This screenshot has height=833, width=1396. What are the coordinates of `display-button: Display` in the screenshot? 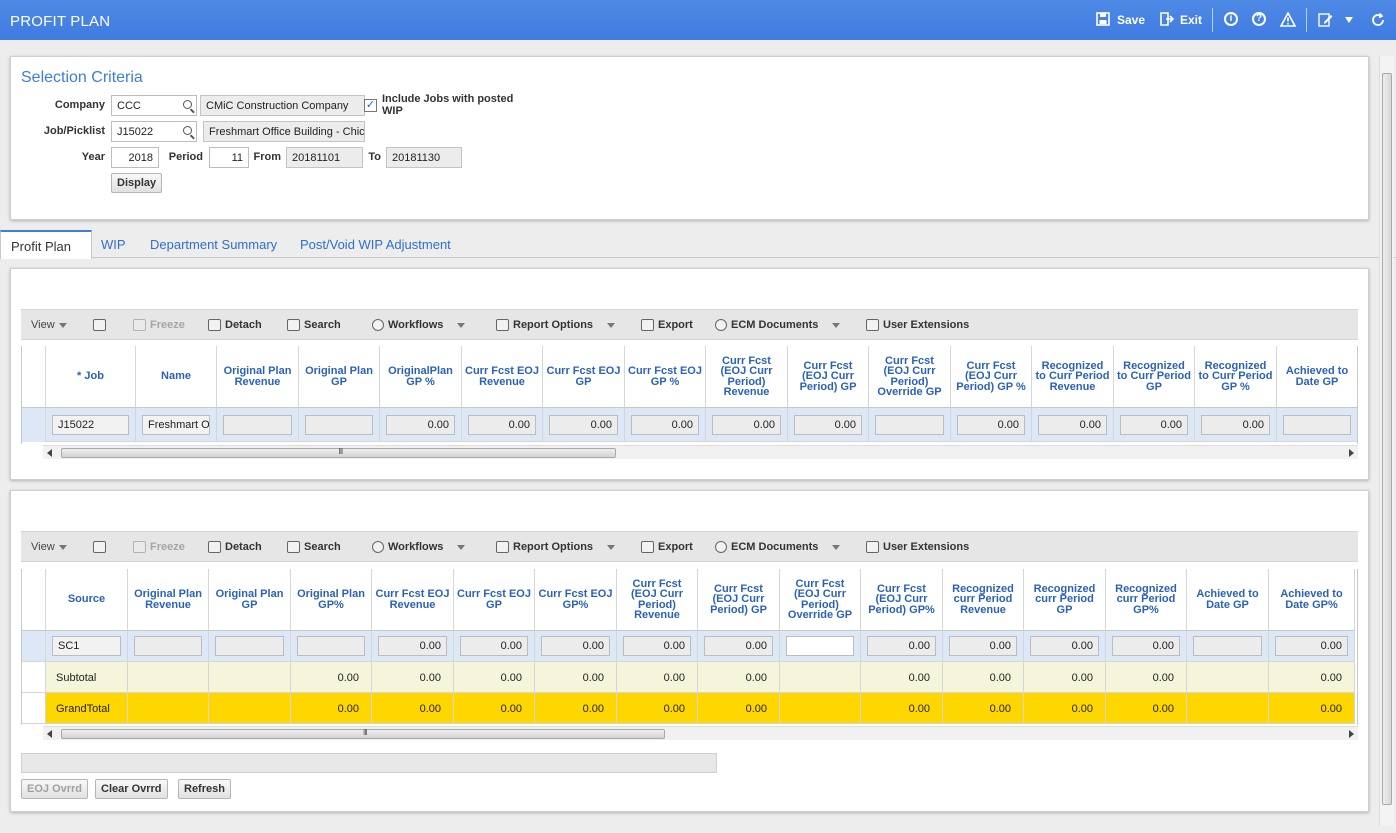 It's located at (137, 183).